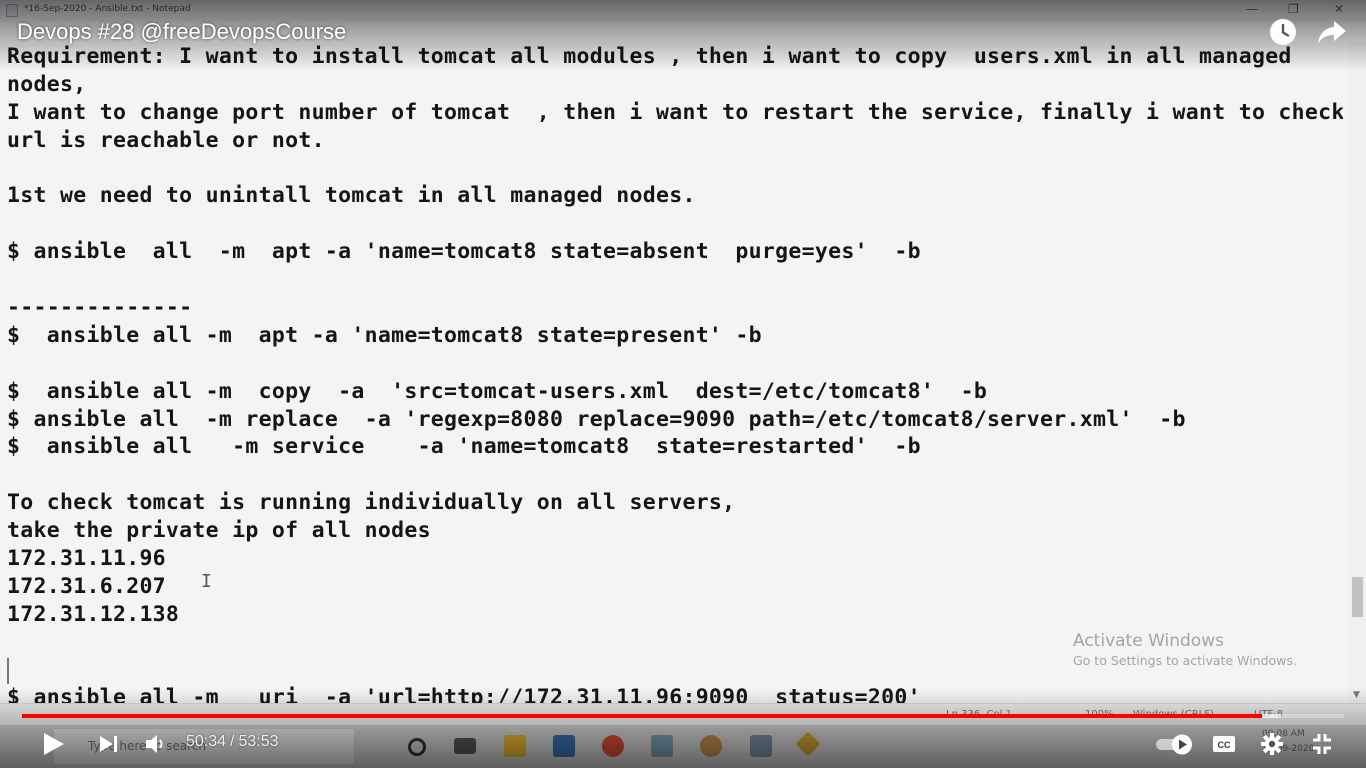  Describe the element at coordinates (53, 744) in the screenshot. I see `play-icon` at that location.